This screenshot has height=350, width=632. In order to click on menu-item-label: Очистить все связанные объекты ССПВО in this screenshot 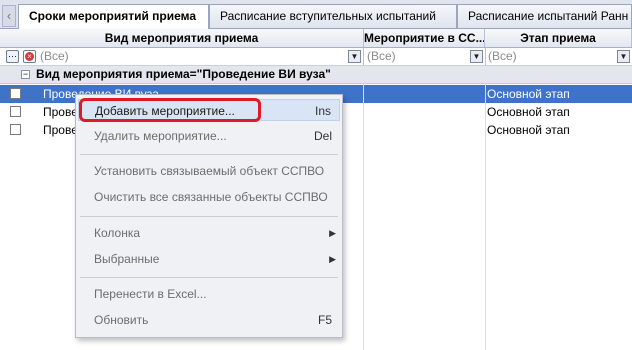, I will do `click(211, 197)`.